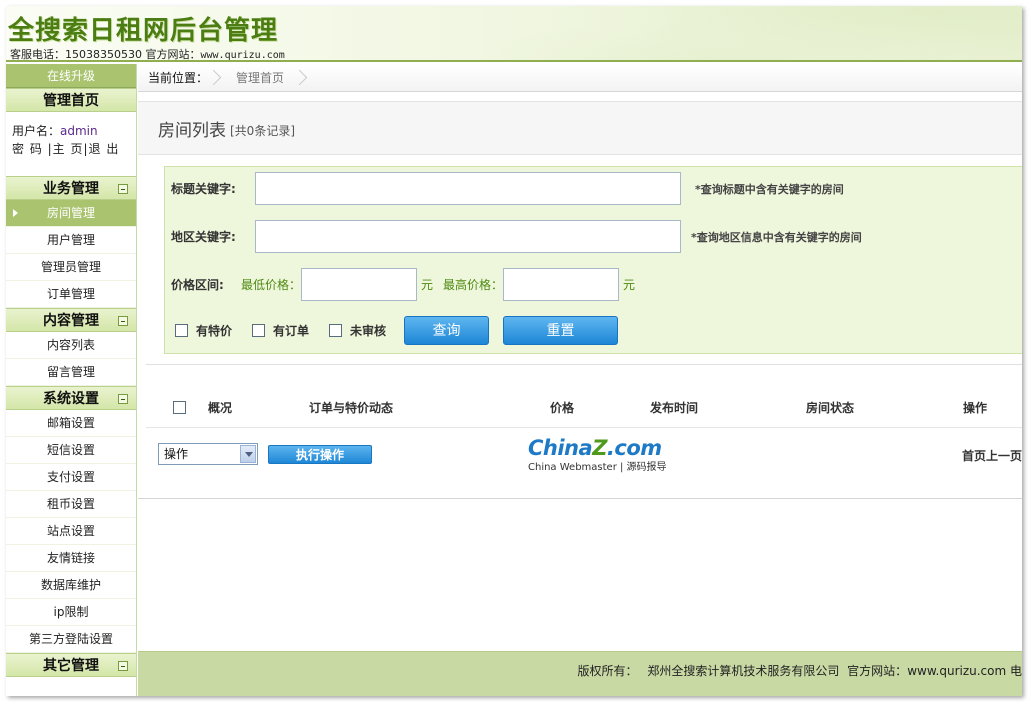 The width and height of the screenshot is (1028, 702). What do you see at coordinates (181, 330) in the screenshot?
I see `special-price-checkbox` at bounding box center [181, 330].